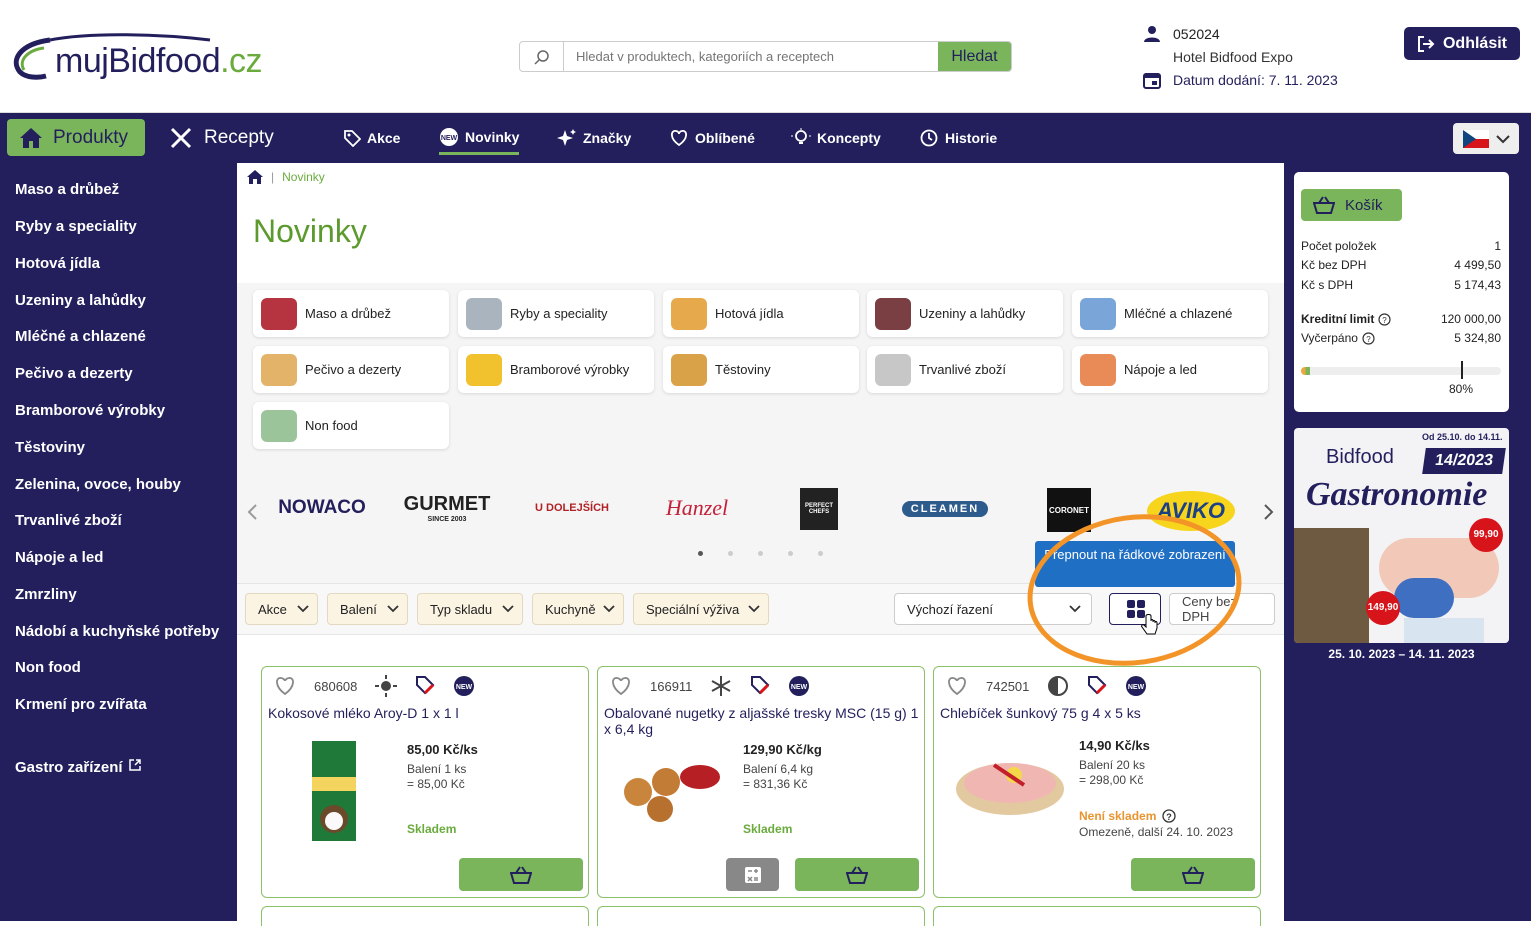  Describe the element at coordinates (46, 594) in the screenshot. I see `sidebar-item: Zmrzliny` at that location.